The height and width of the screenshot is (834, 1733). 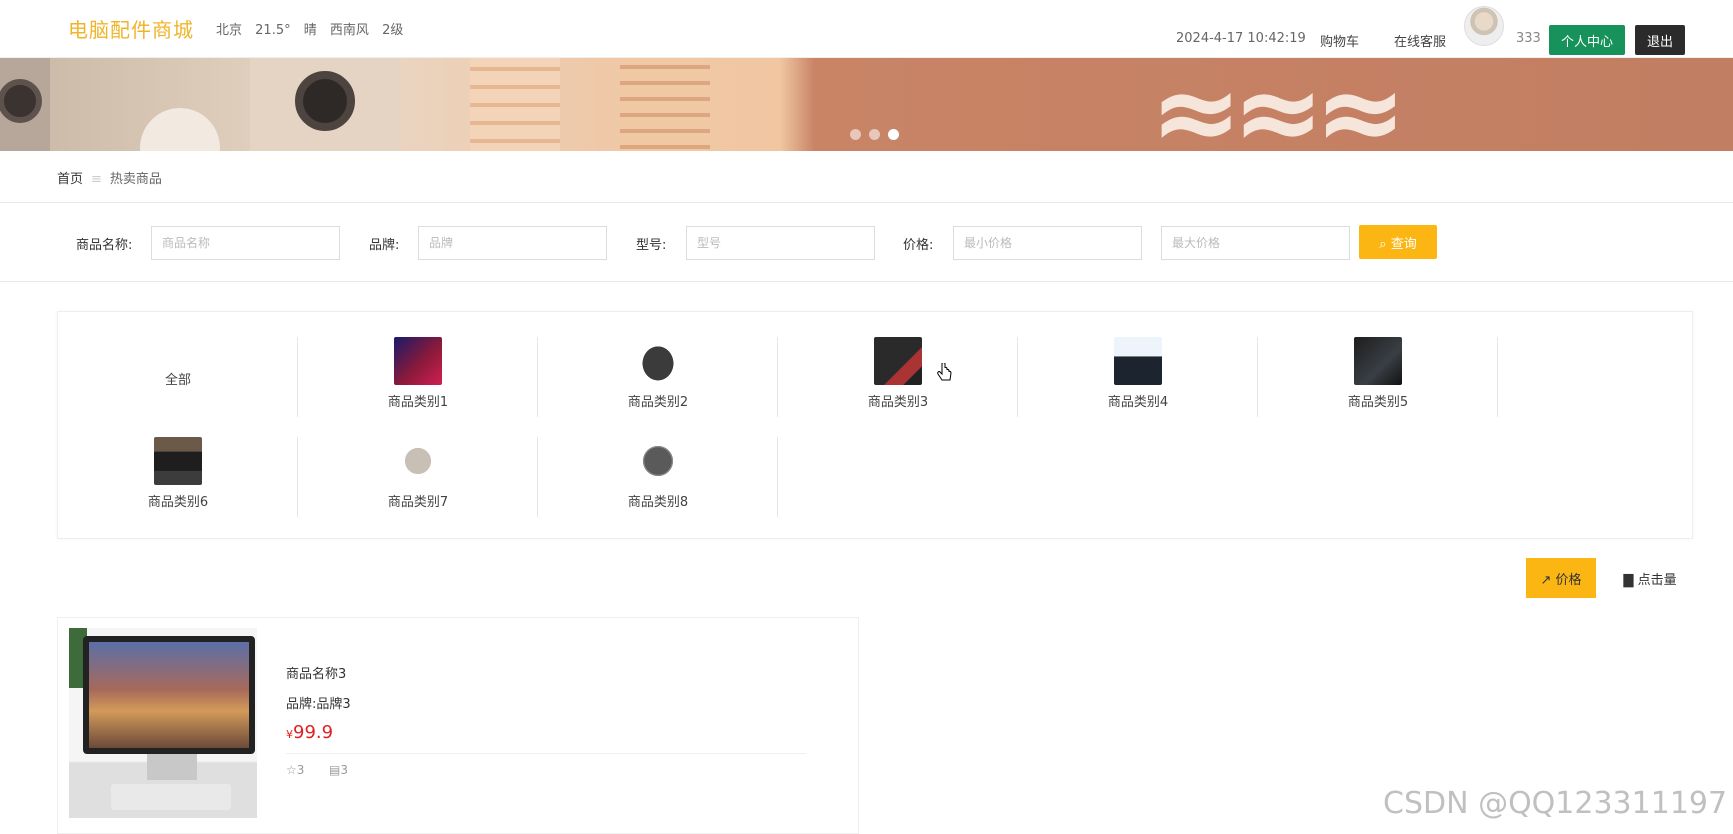 I want to click on breadcrumb-home: 首页, so click(x=70, y=179).